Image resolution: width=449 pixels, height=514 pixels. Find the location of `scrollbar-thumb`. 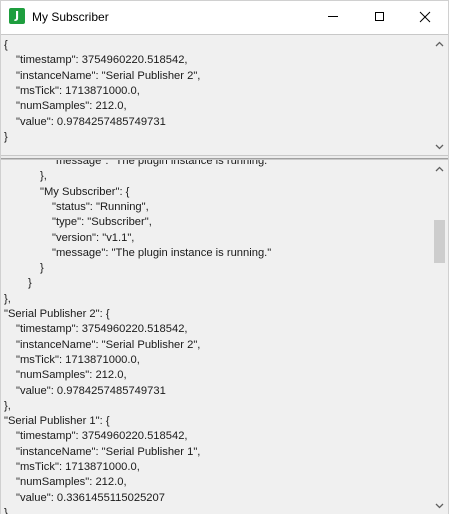

scrollbar-thumb is located at coordinates (439, 241).